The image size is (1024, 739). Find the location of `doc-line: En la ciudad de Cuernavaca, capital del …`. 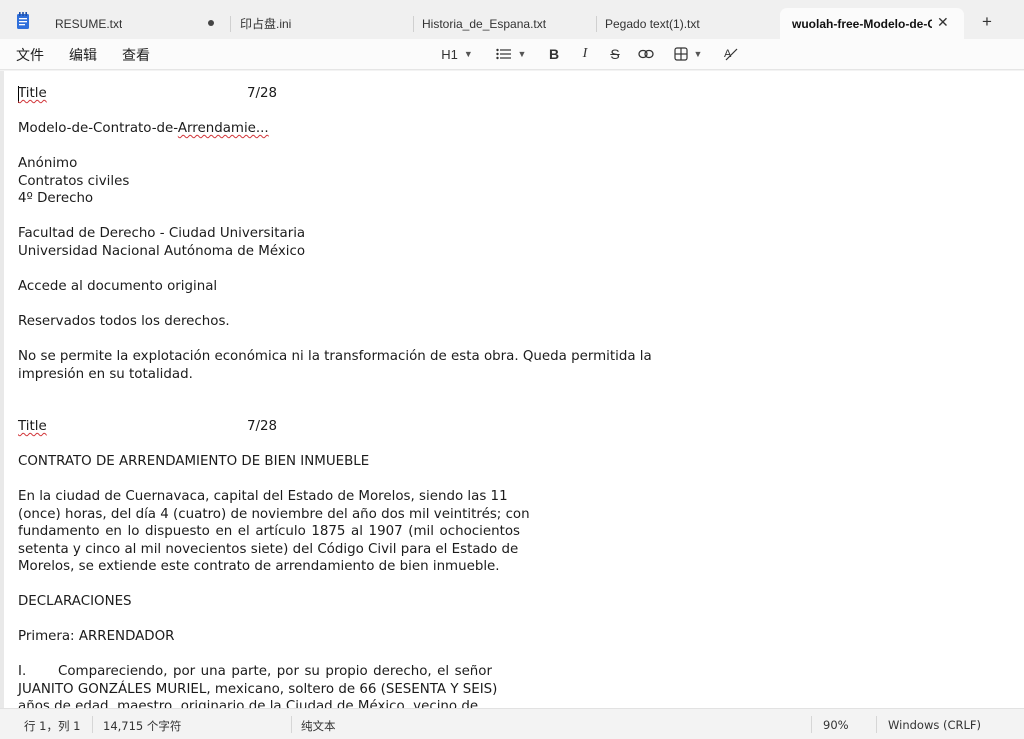

doc-line: En la ciudad de Cuernavaca, capital del … is located at coordinates (263, 496).